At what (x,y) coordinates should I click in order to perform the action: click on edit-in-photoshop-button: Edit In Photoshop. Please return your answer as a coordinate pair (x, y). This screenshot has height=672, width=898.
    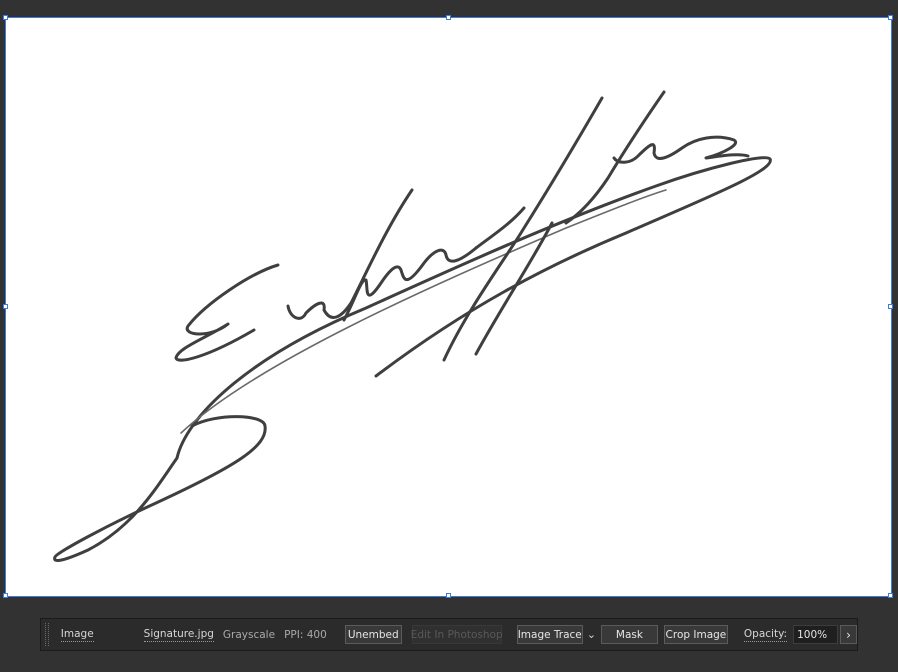
    Looking at the image, I should click on (457, 634).